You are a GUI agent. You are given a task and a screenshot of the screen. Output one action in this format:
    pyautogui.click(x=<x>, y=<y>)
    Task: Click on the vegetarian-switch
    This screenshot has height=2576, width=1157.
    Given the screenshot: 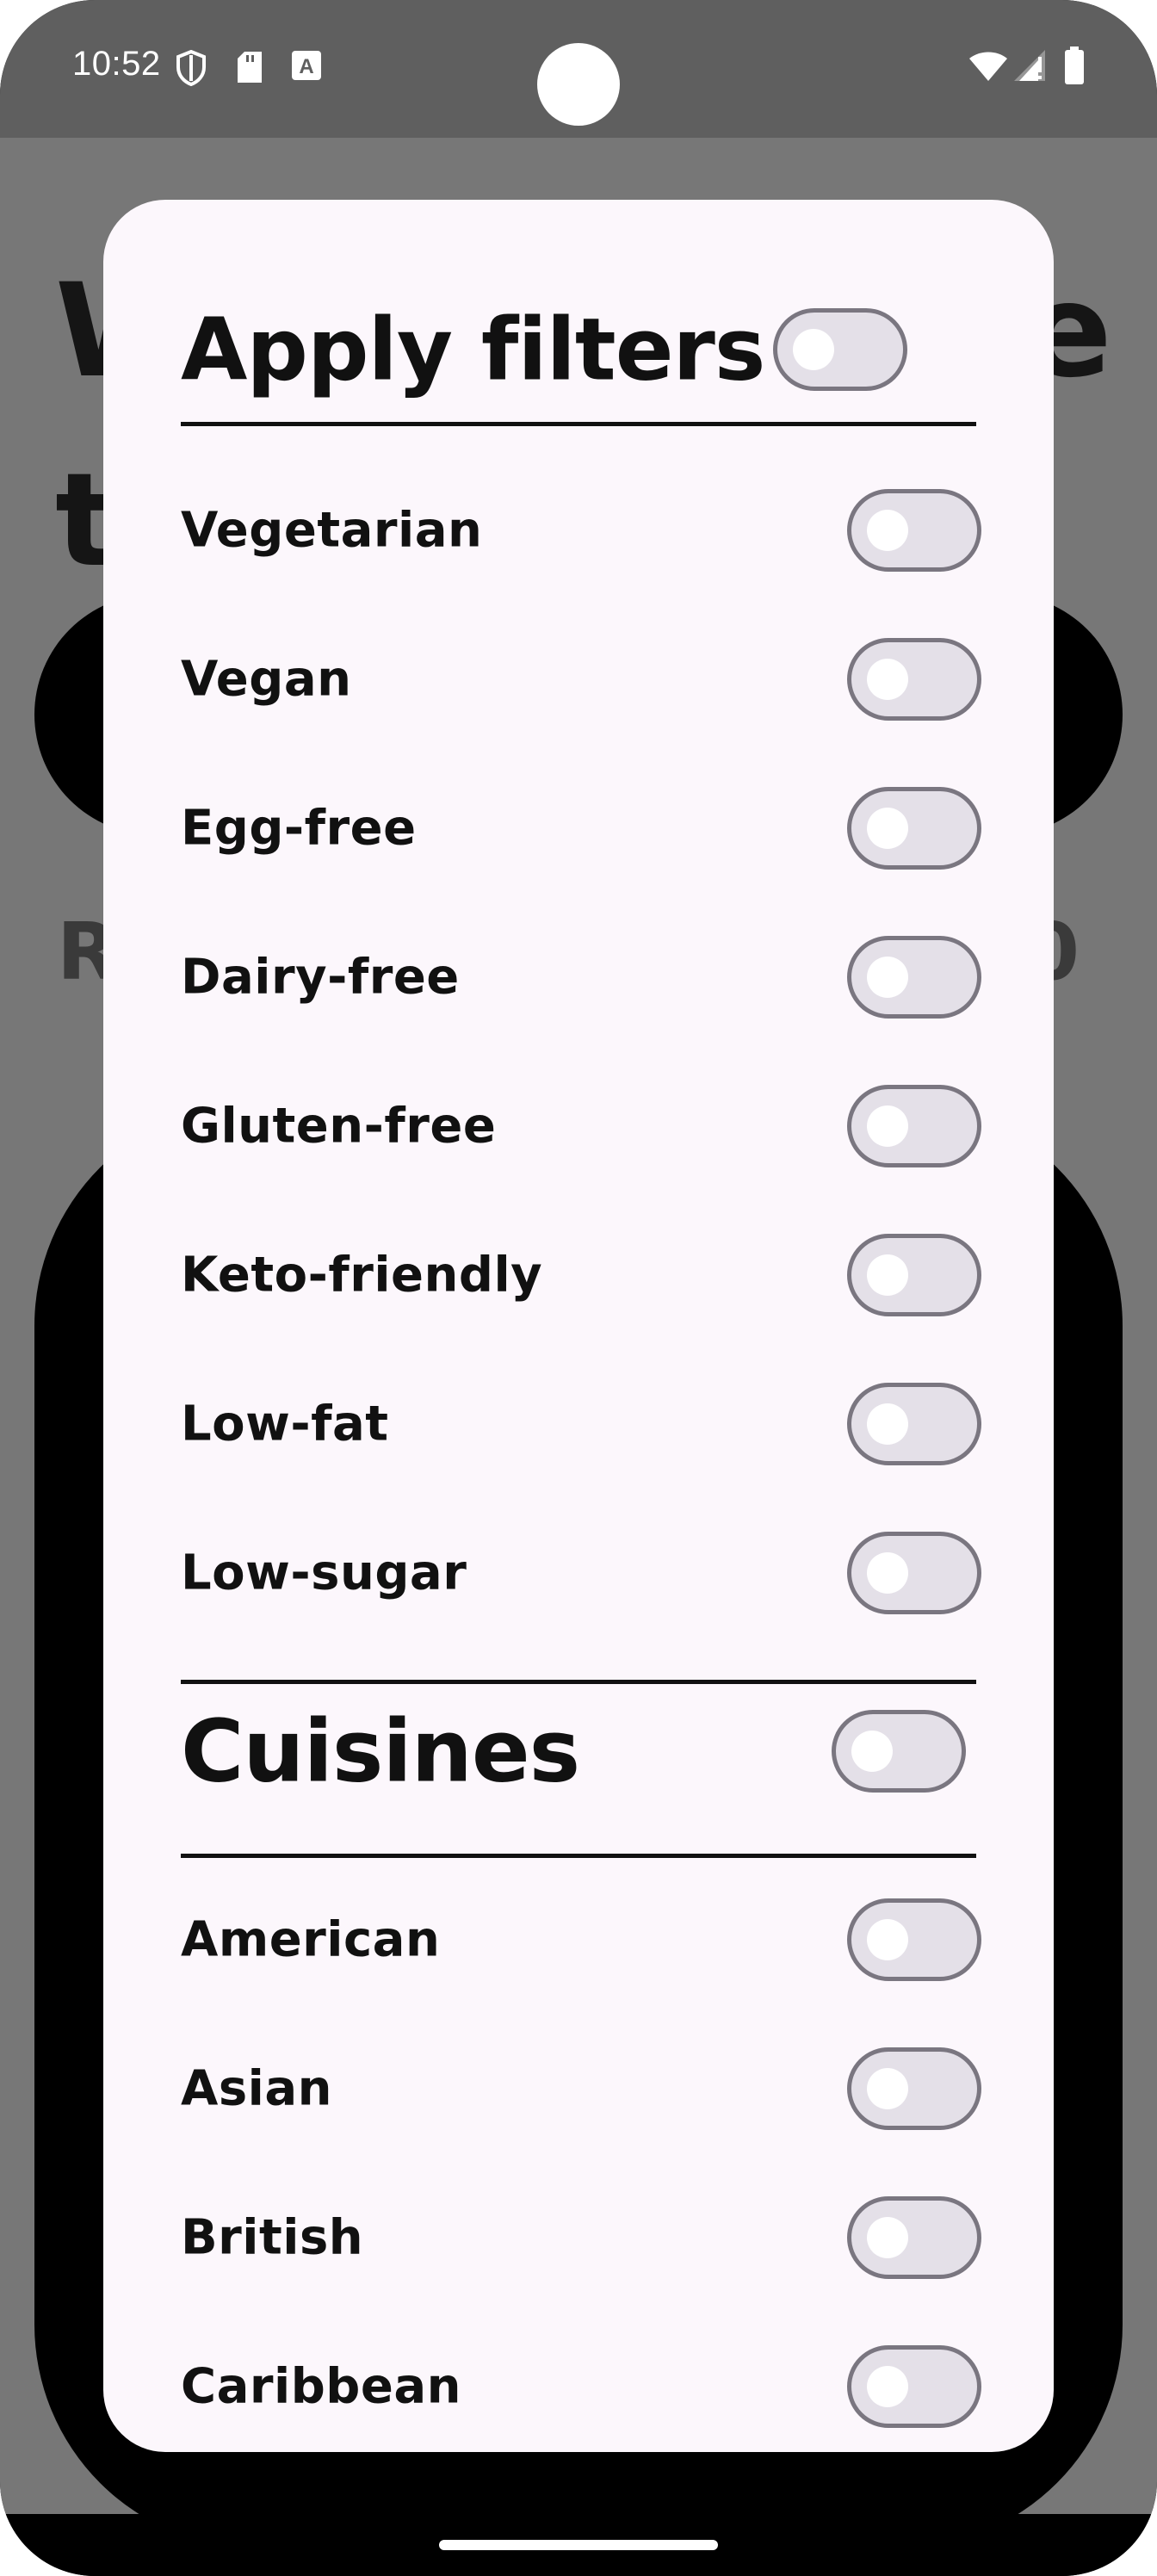 What is the action you would take?
    pyautogui.click(x=914, y=530)
    